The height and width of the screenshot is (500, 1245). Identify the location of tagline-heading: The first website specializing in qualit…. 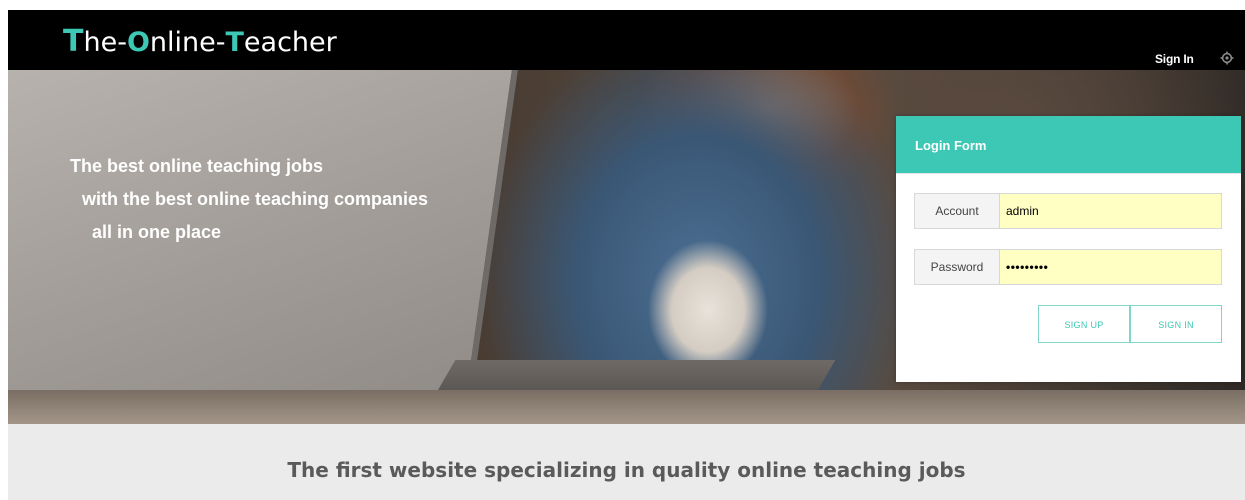
(626, 470).